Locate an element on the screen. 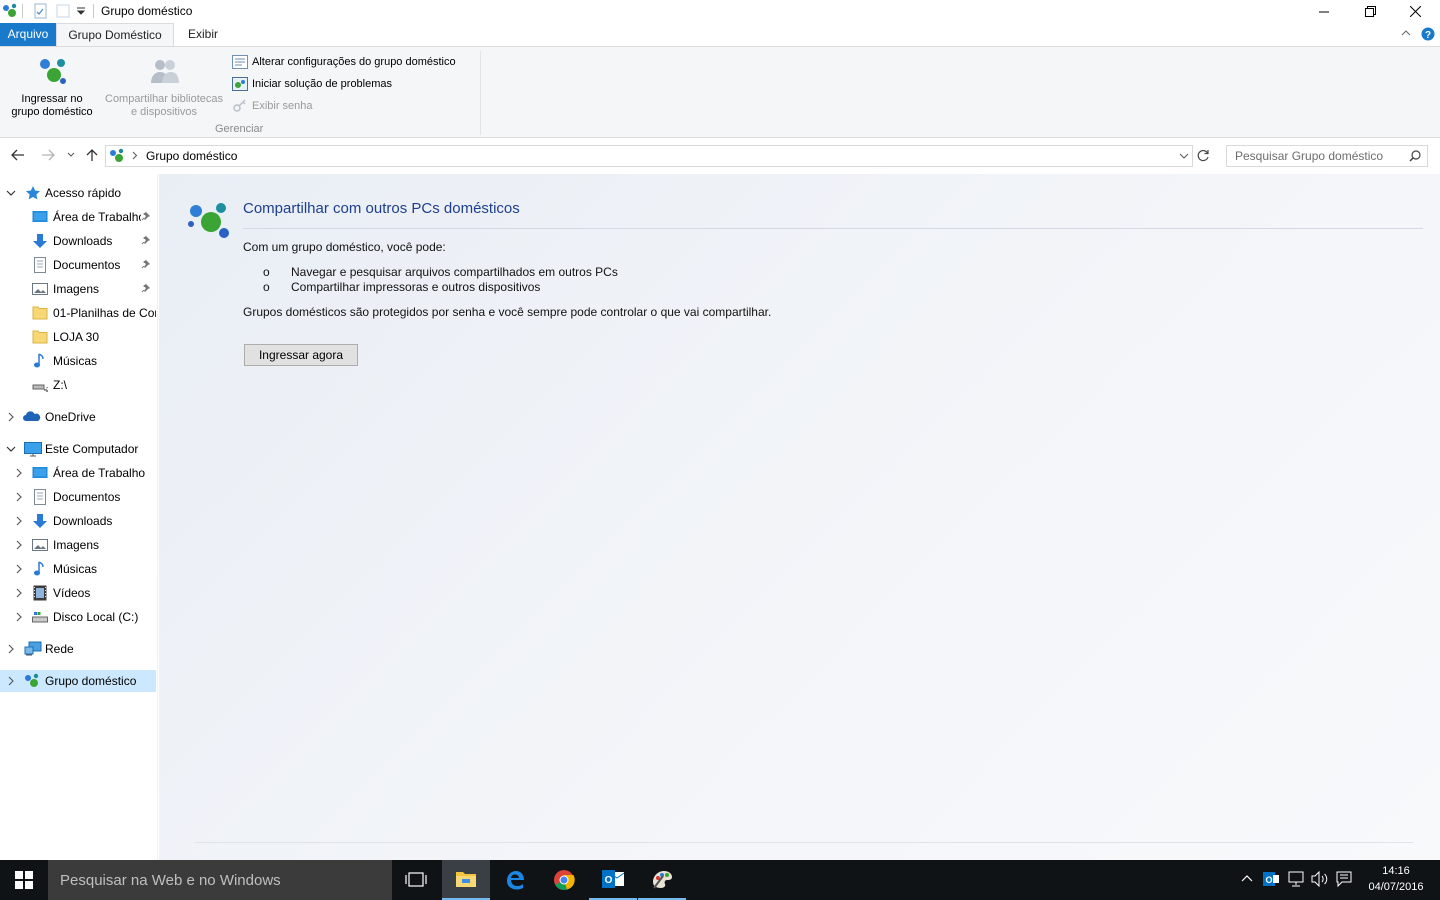 The width and height of the screenshot is (1440, 900). nav-qa-folder-loja: LOJA 30 is located at coordinates (78, 337).